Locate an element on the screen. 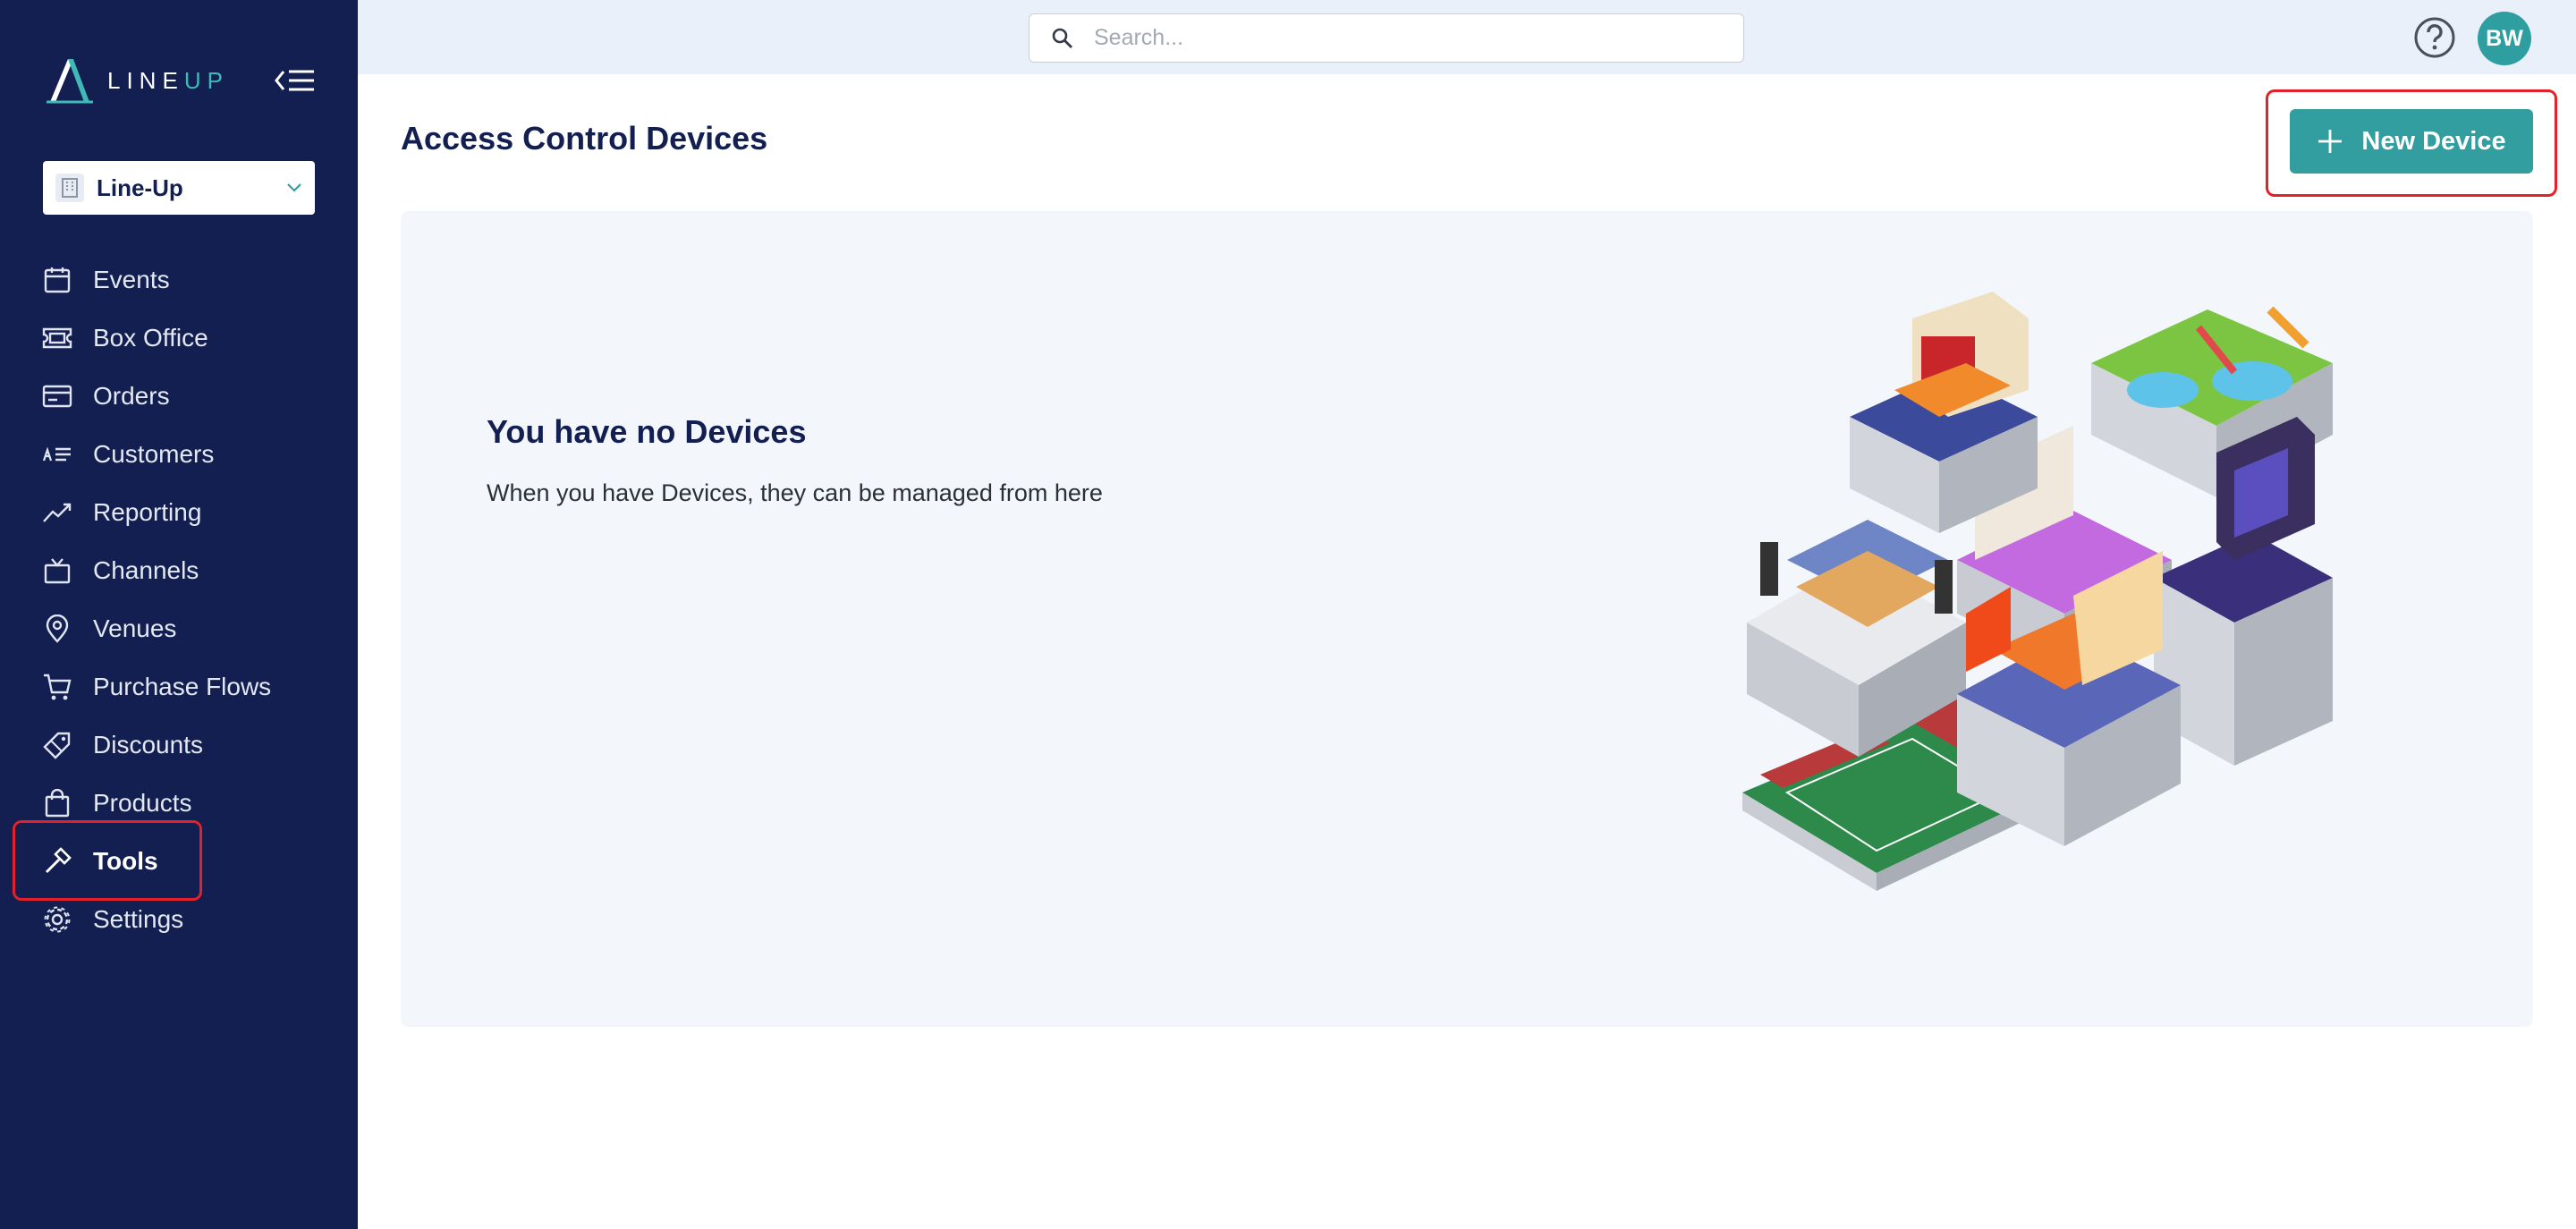 This screenshot has height=1229, width=2576. calendar-icon is located at coordinates (57, 280).